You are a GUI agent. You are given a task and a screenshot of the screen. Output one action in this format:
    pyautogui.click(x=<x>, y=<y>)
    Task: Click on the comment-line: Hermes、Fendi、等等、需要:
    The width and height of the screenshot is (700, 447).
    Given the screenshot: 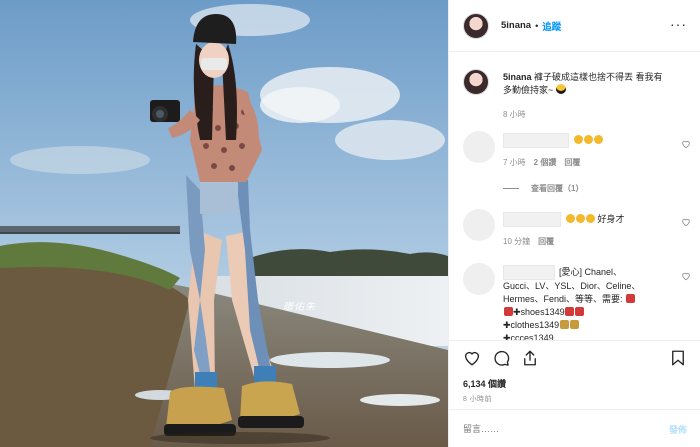 What is the action you would take?
    pyautogui.click(x=563, y=299)
    